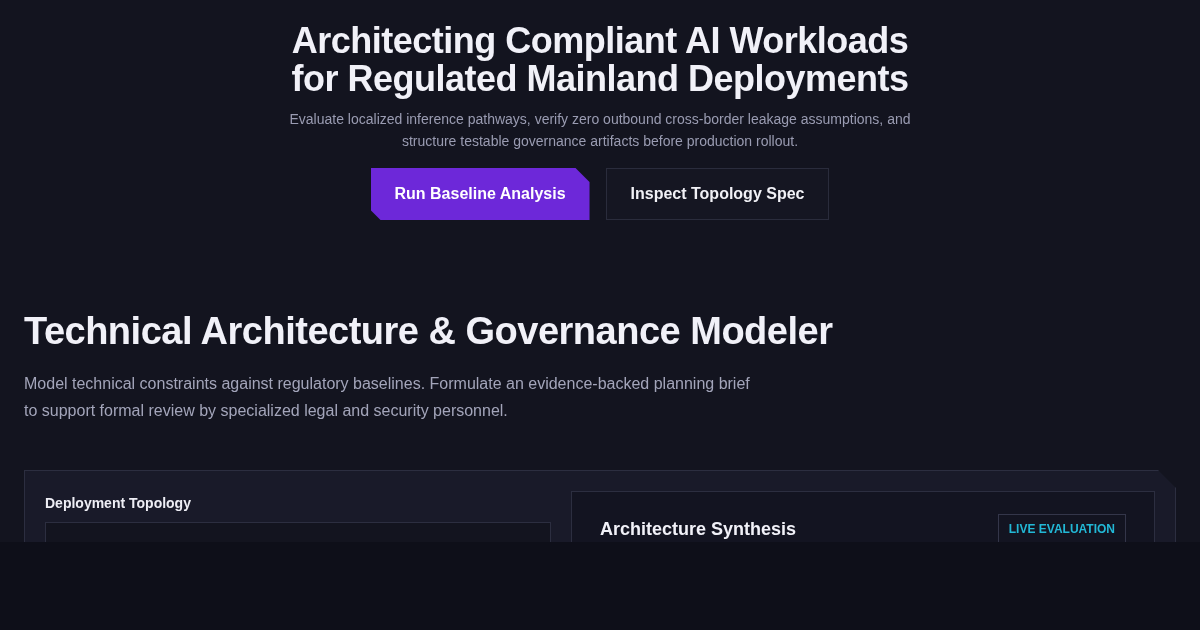 The image size is (1200, 630). I want to click on hero-title: Architecting Compliant AI Workloads for Regulated Mainland Deployments, so click(600, 60).